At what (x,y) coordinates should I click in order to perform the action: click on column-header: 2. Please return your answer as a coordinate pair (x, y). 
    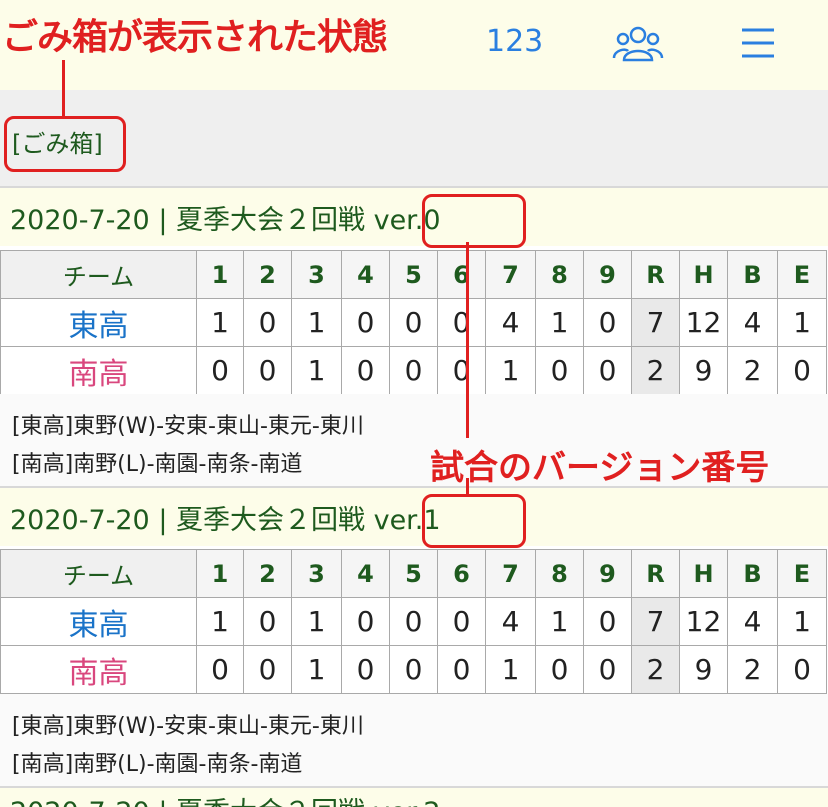
    Looking at the image, I should click on (267, 274).